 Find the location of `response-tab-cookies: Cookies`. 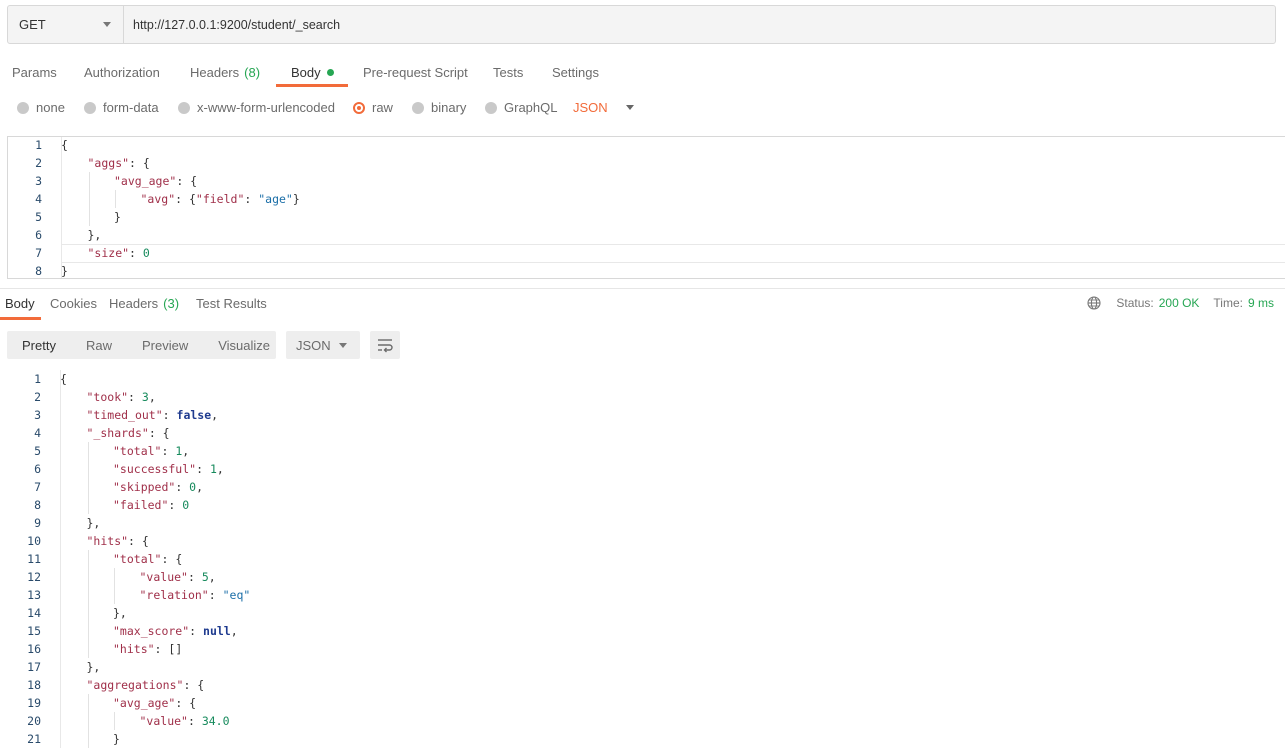

response-tab-cookies: Cookies is located at coordinates (73, 308).